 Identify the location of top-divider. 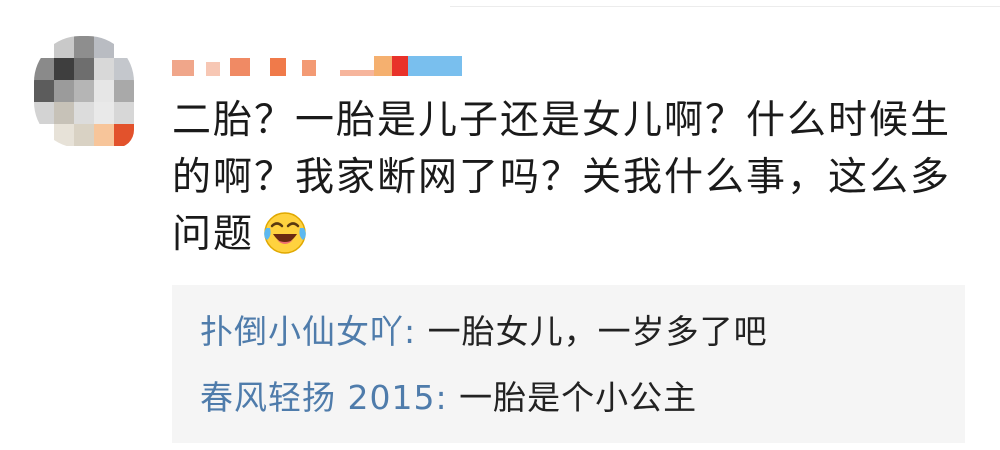
(725, 3).